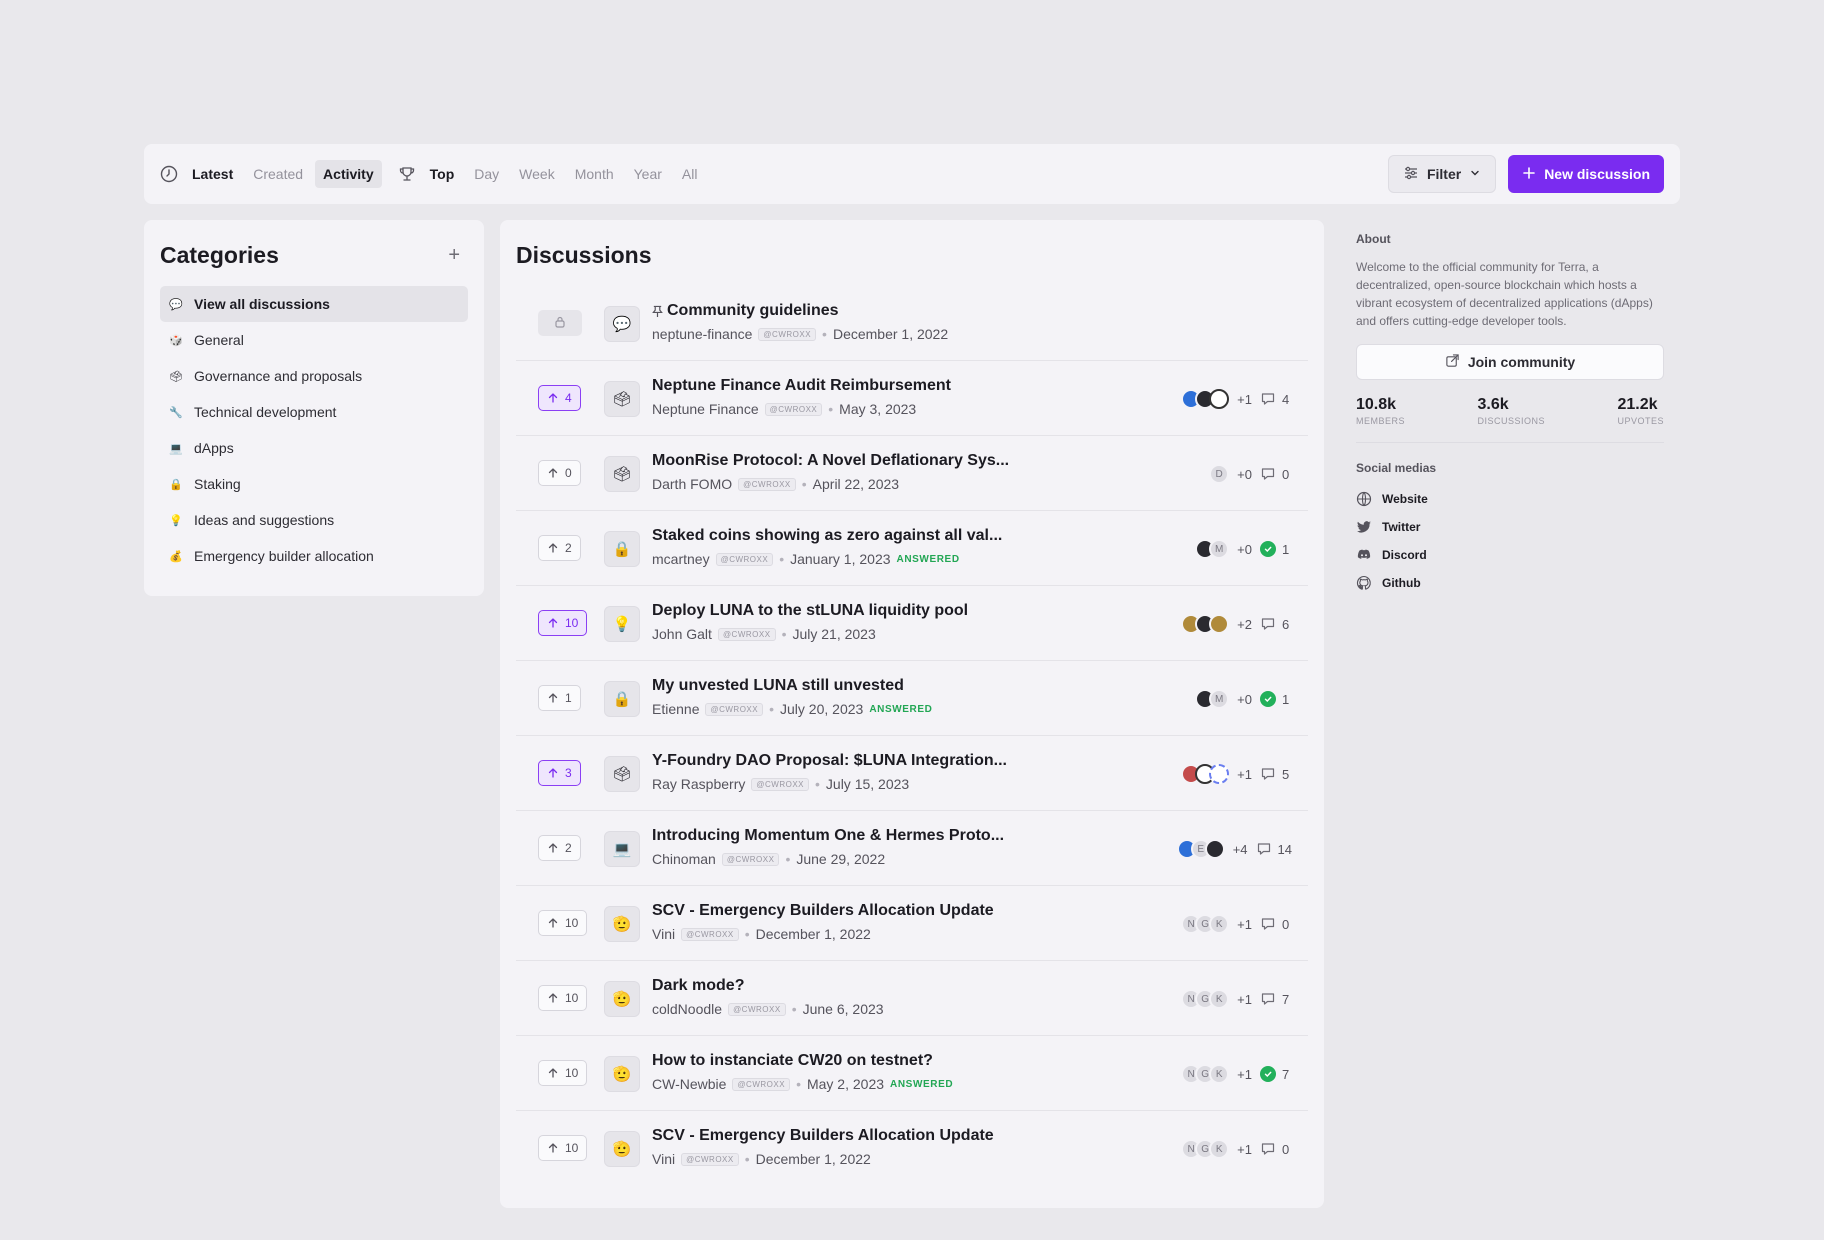 This screenshot has width=1824, height=1240. What do you see at coordinates (559, 398) in the screenshot?
I see `upvote-button: 4` at bounding box center [559, 398].